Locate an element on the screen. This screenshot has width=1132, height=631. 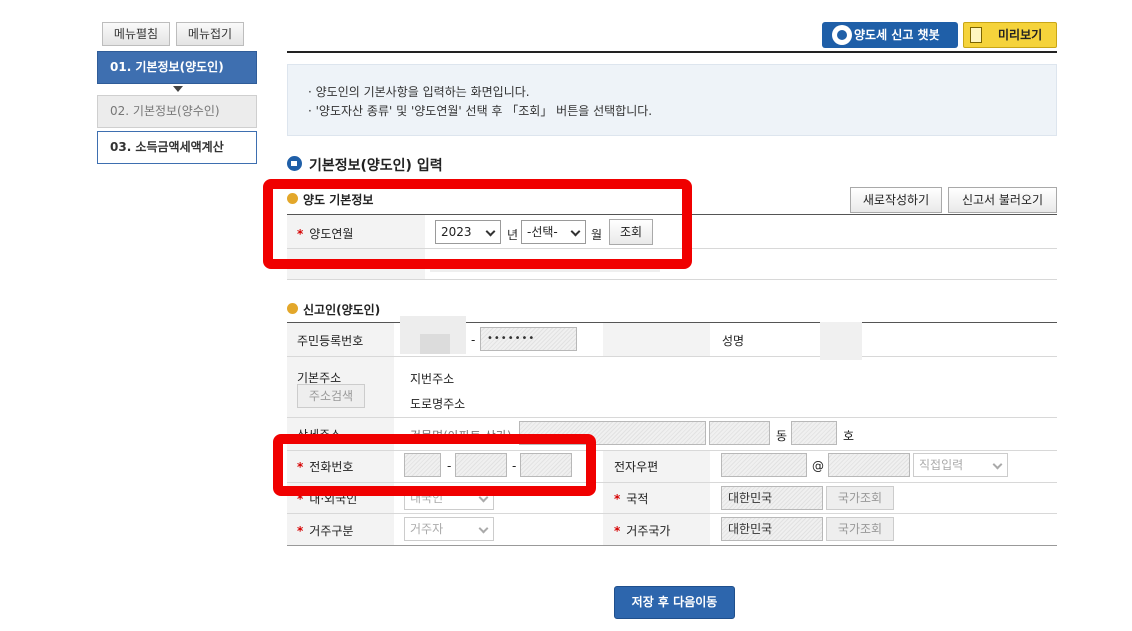
bullet-icon is located at coordinates (292, 308).